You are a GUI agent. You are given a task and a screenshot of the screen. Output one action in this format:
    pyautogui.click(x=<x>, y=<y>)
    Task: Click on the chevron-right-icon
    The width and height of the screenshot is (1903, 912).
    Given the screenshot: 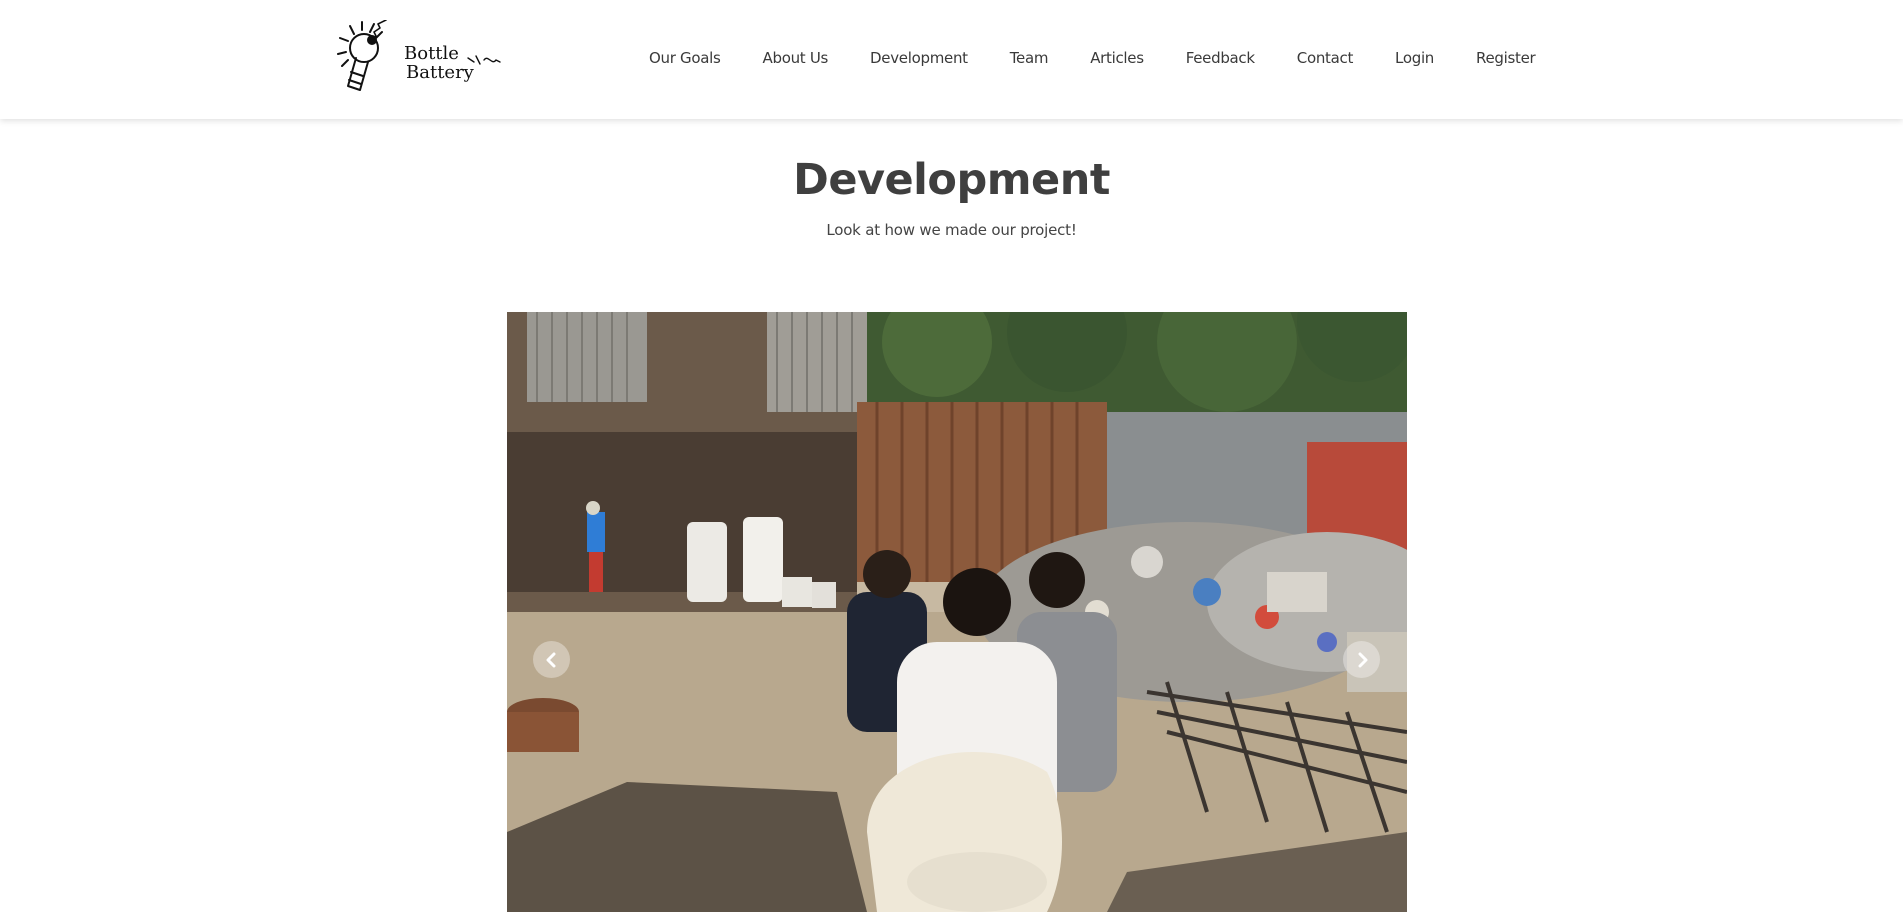 What is the action you would take?
    pyautogui.click(x=1362, y=659)
    